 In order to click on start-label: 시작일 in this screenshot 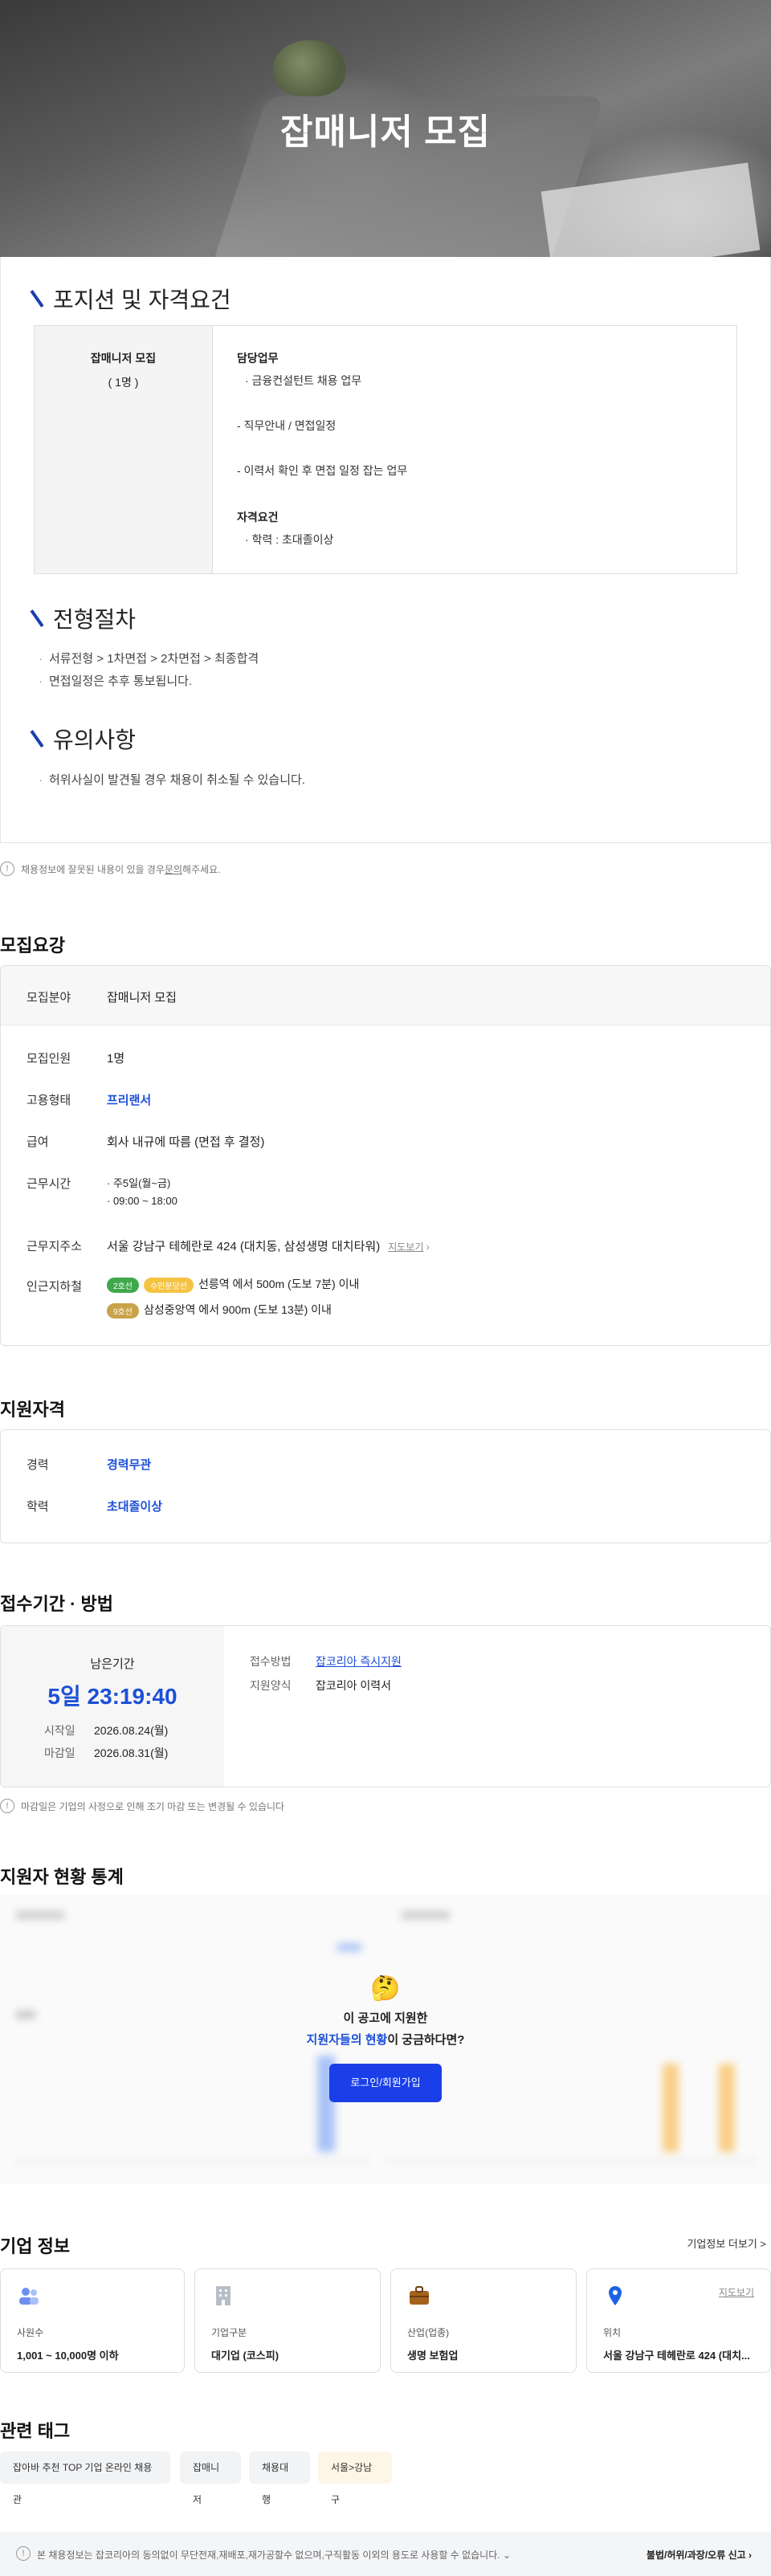, I will do `click(60, 1731)`.